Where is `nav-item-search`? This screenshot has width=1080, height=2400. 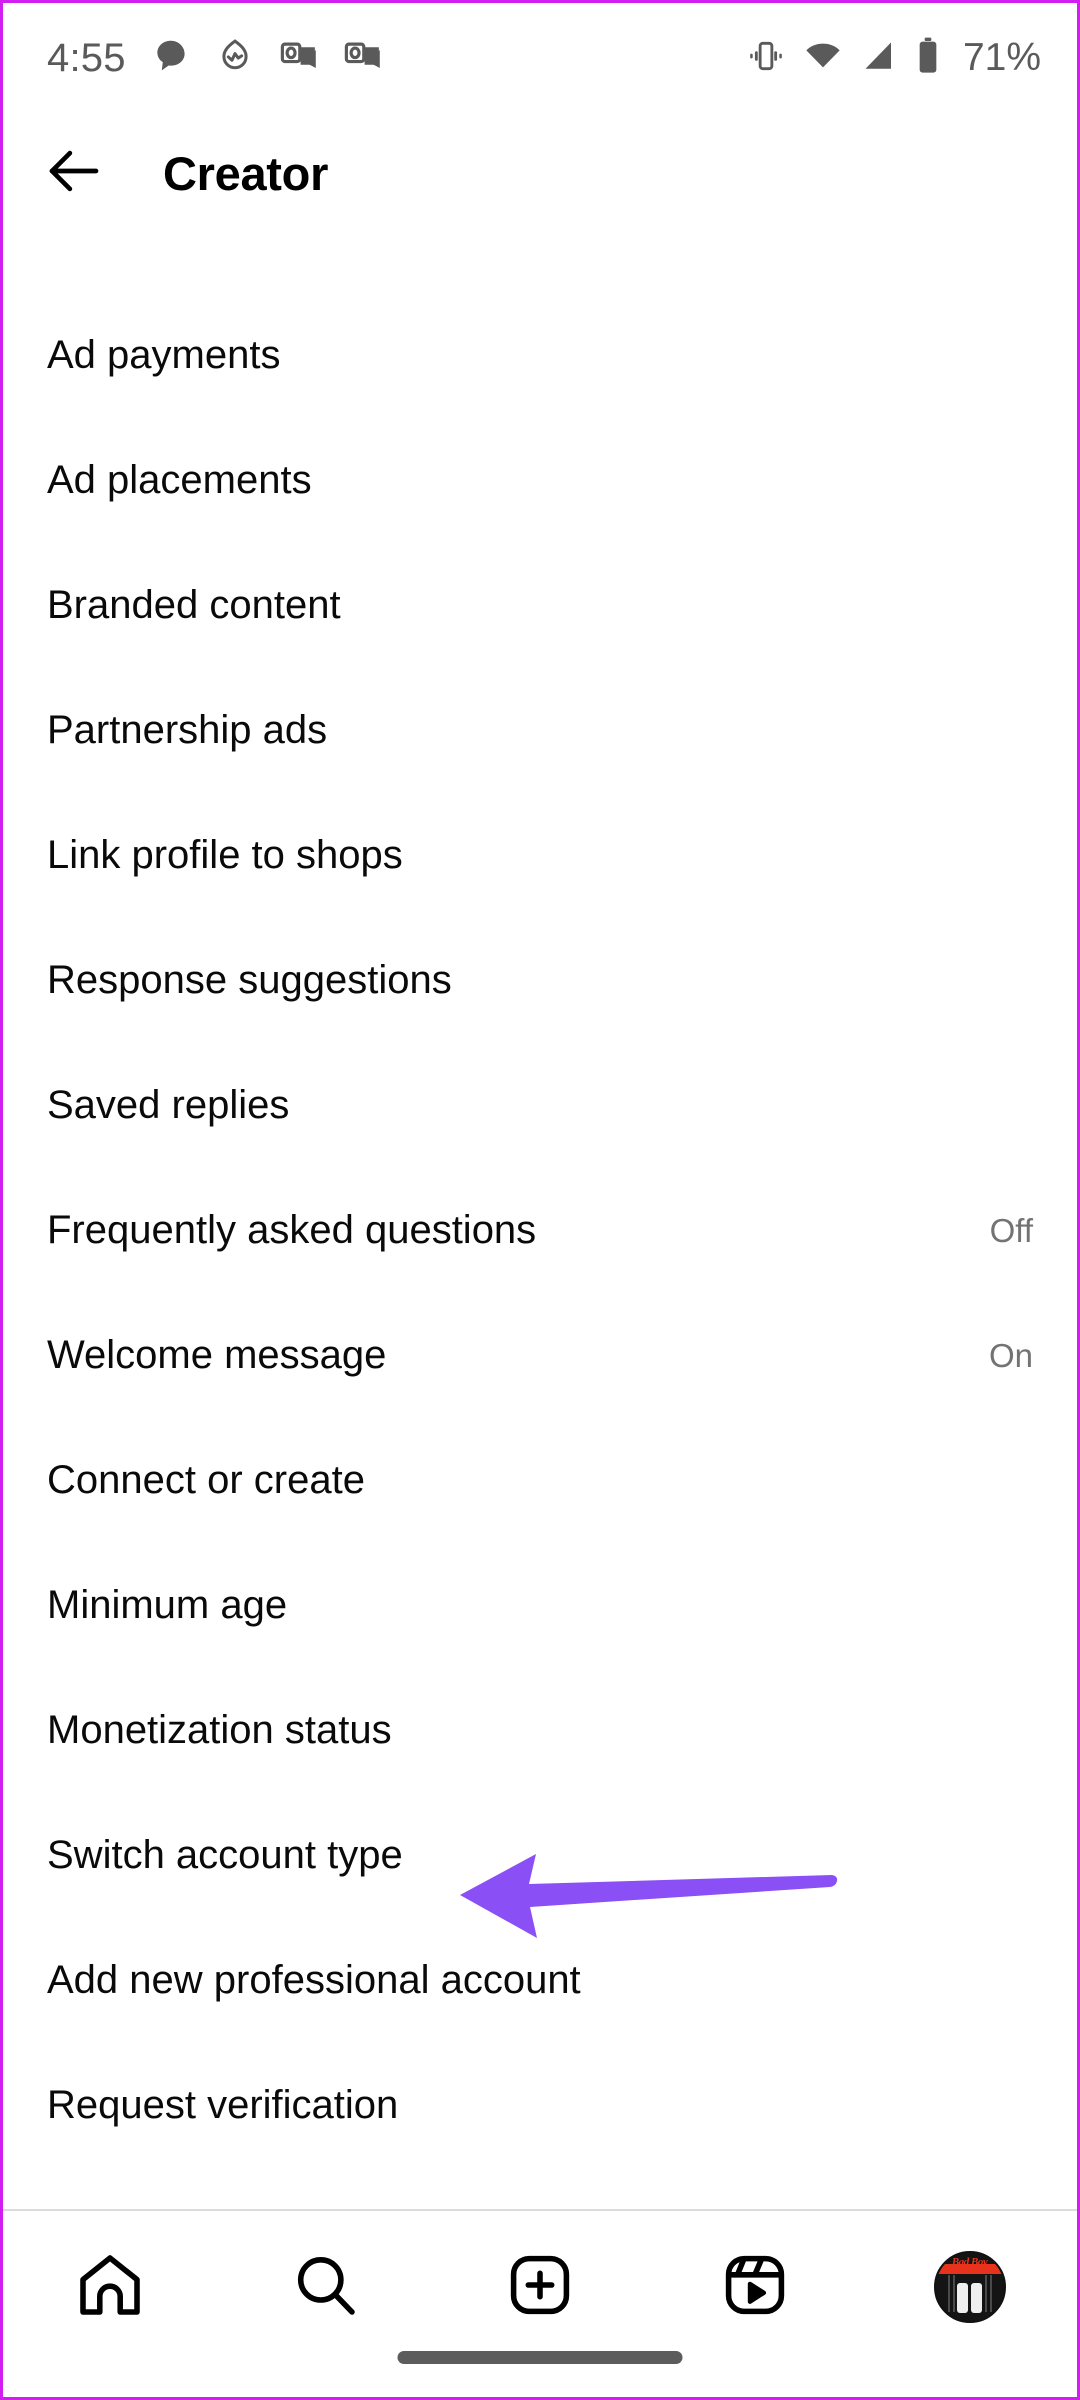
nav-item-search is located at coordinates (325, 2287).